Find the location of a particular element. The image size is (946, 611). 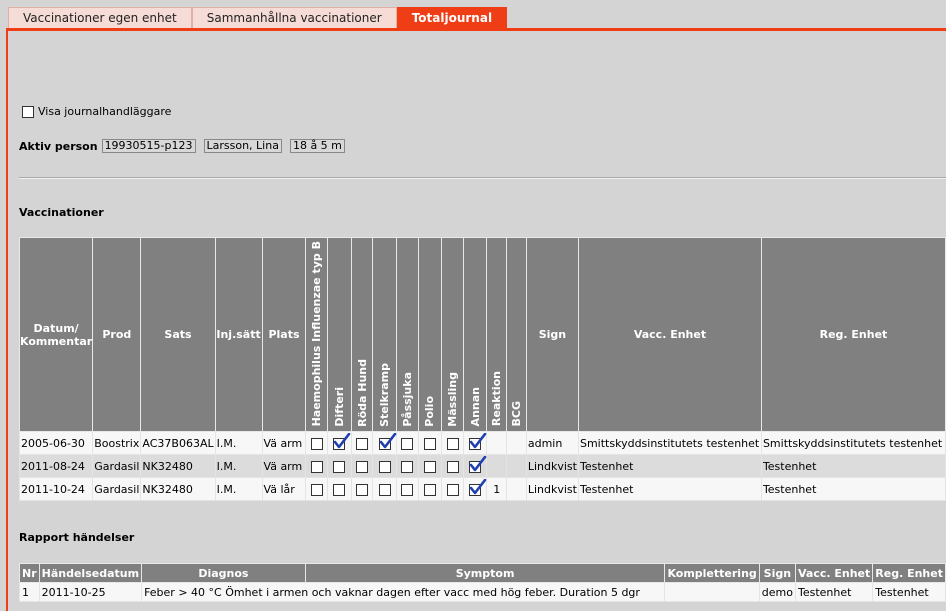

cell-sats: NK32480 is located at coordinates (178, 466).